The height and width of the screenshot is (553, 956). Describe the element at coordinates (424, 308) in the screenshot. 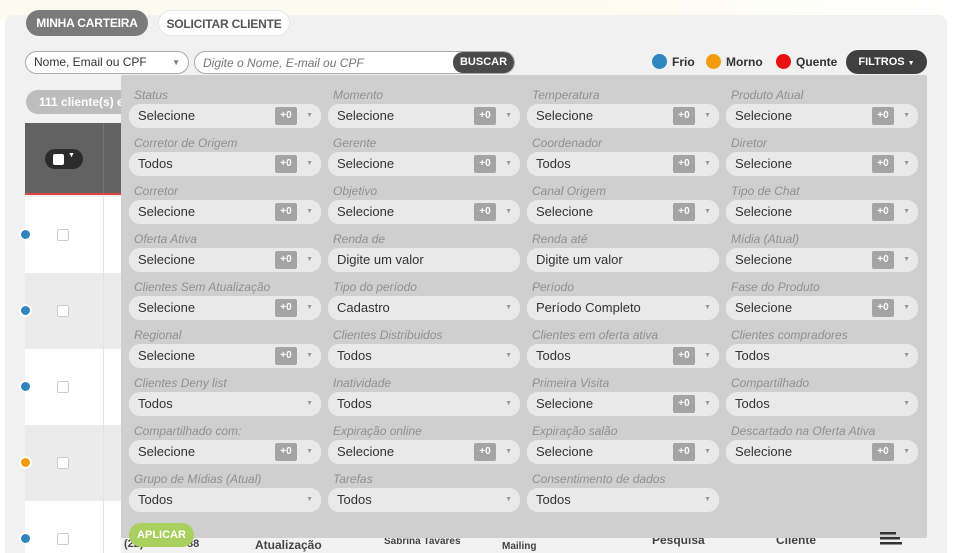

I see `filter-select: Cadastro ▼` at that location.